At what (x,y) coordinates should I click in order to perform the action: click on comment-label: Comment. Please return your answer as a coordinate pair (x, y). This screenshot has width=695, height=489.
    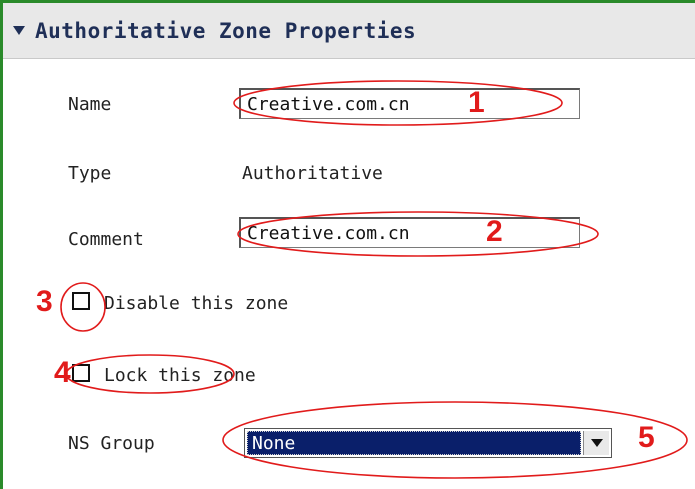
    Looking at the image, I should click on (106, 239).